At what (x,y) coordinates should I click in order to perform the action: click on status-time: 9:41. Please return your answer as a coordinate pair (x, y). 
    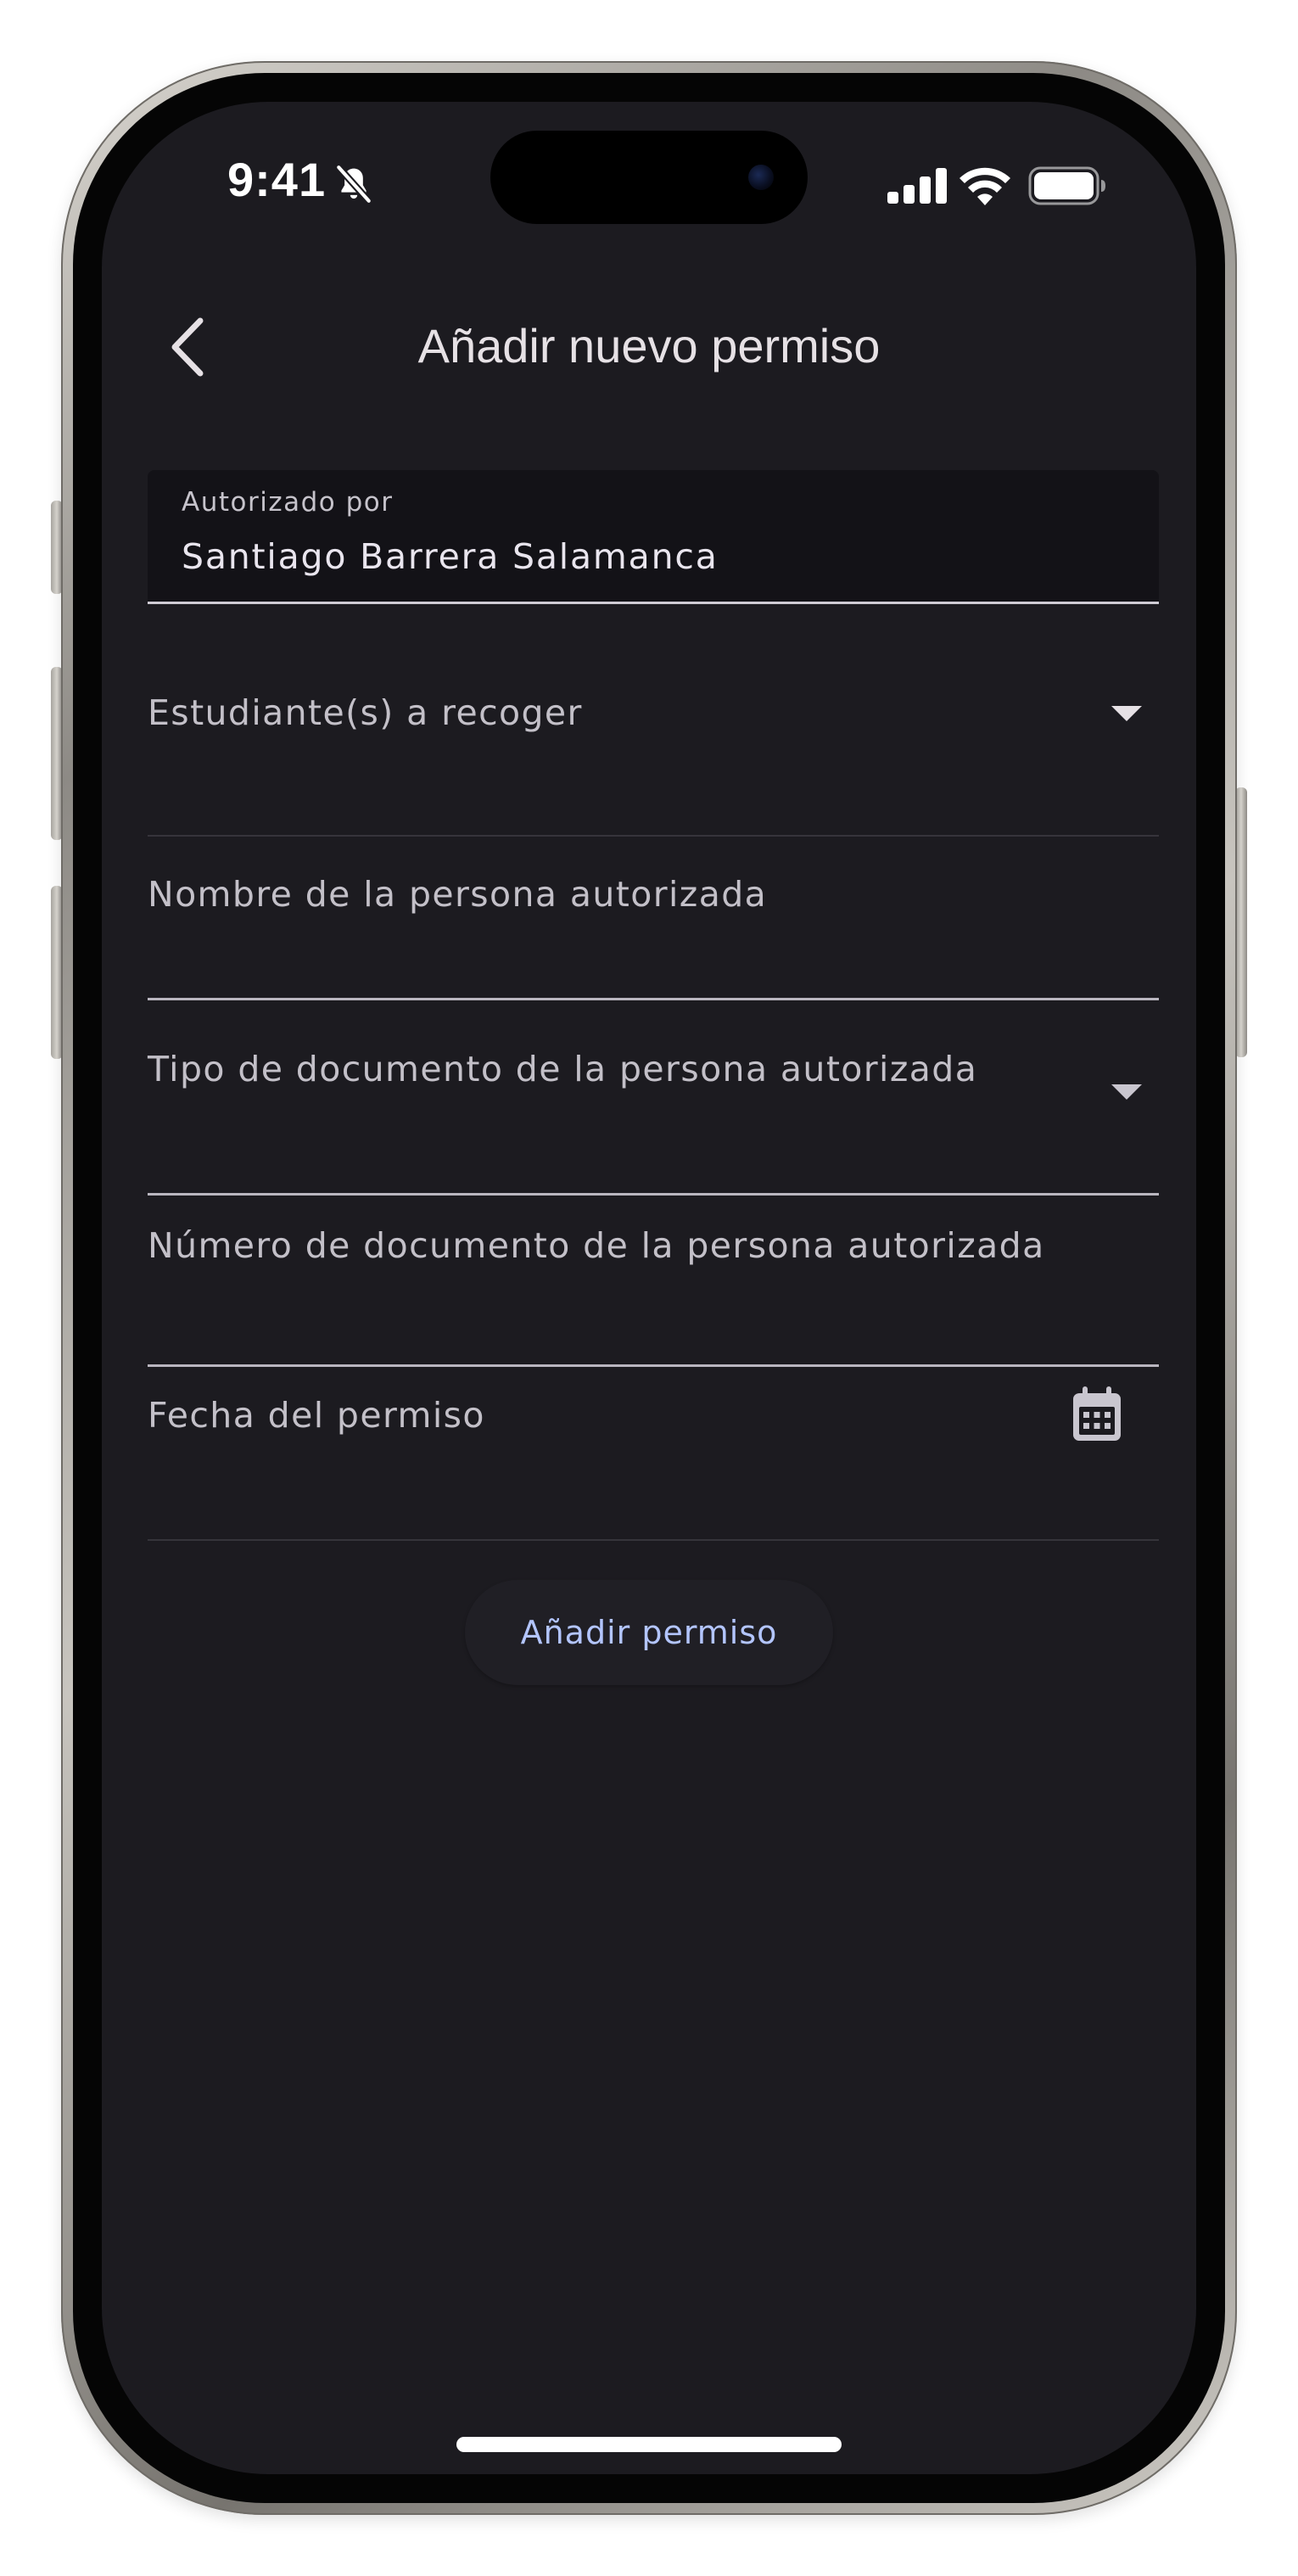
    Looking at the image, I should click on (277, 180).